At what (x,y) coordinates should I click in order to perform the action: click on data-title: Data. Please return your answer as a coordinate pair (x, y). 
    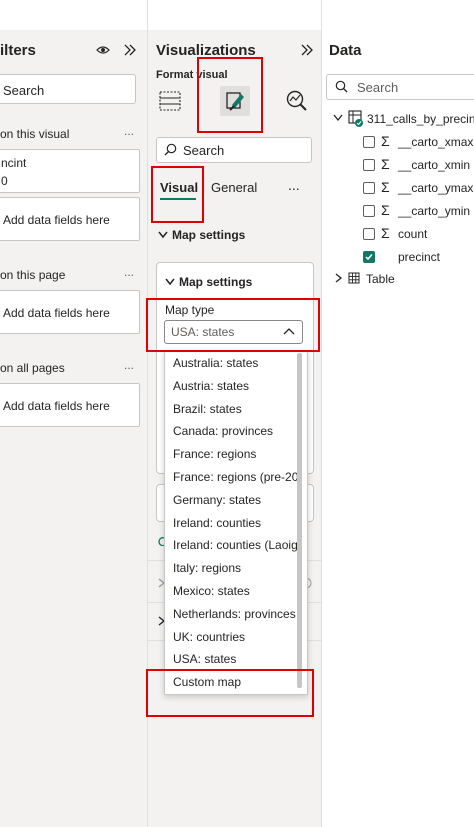
    Looking at the image, I should click on (345, 50).